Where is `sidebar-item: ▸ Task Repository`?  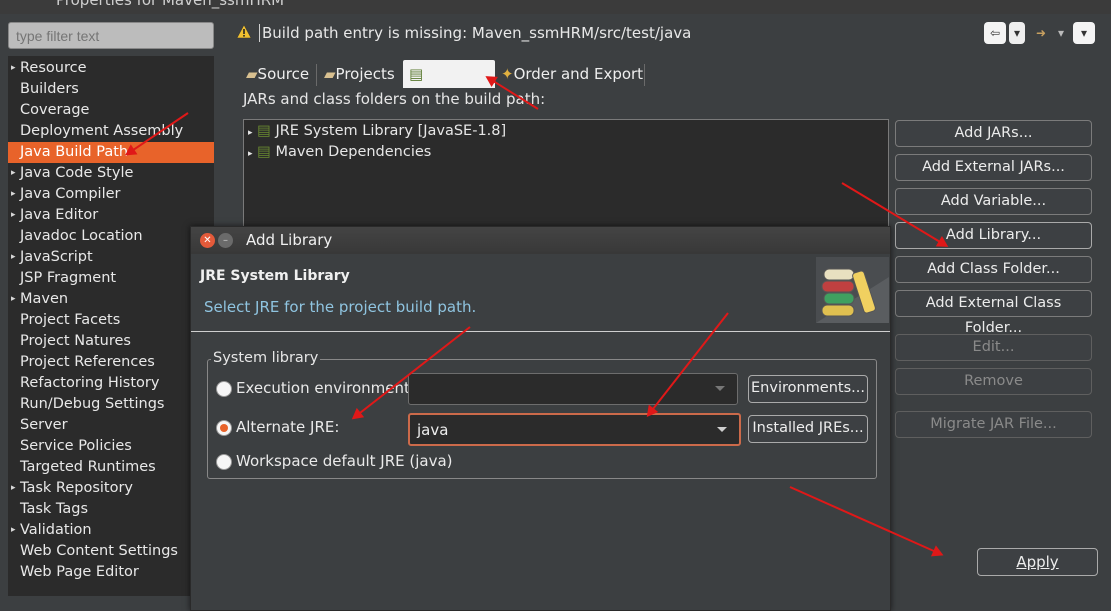
sidebar-item: ▸ Task Repository is located at coordinates (111, 488).